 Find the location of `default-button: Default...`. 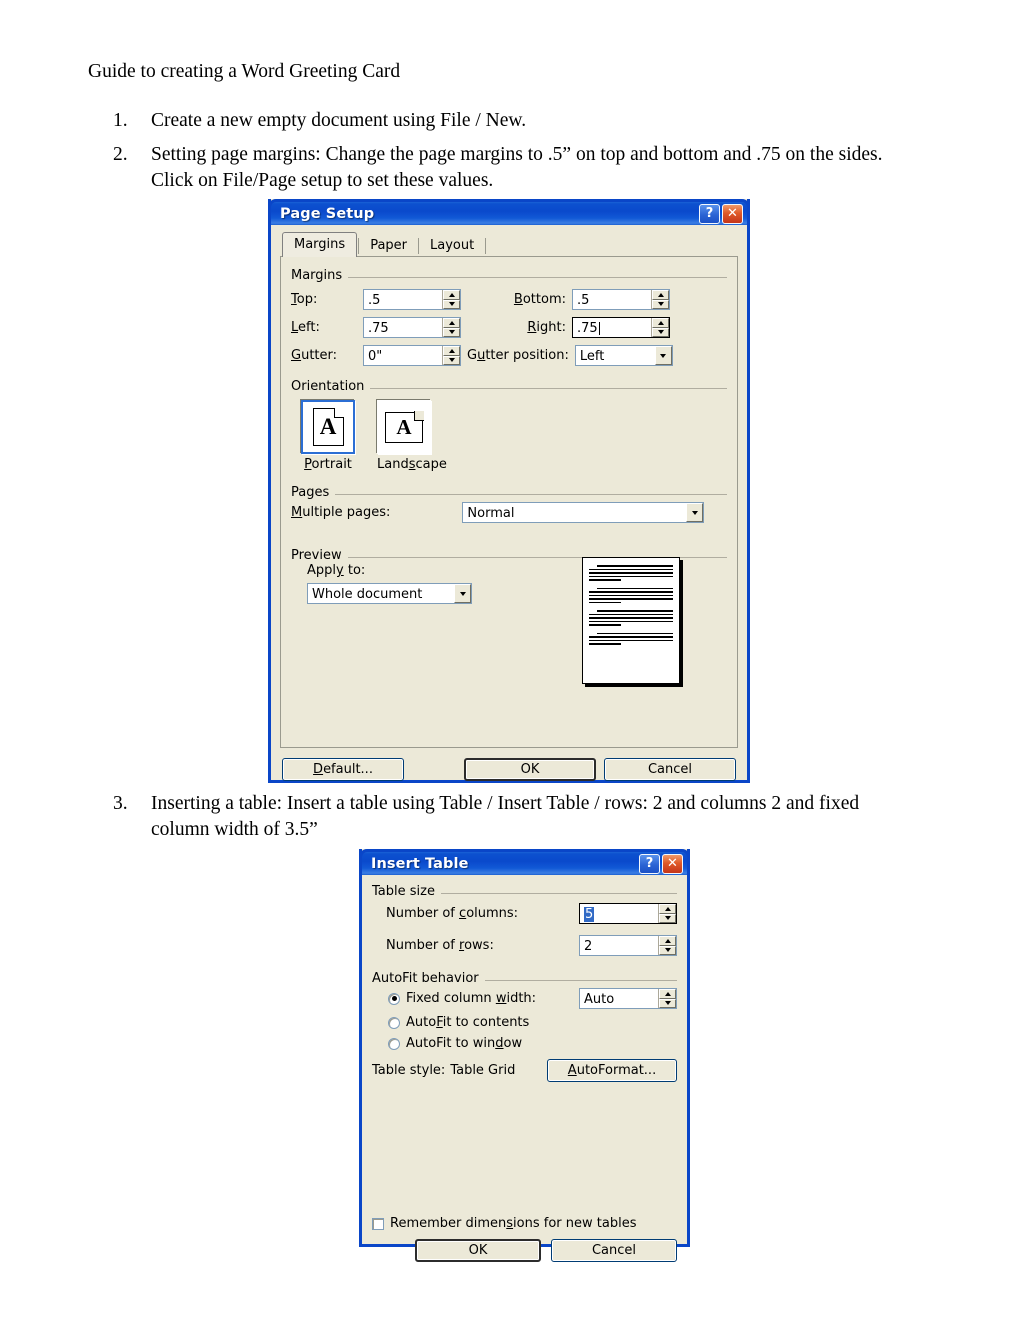

default-button: Default... is located at coordinates (343, 769).